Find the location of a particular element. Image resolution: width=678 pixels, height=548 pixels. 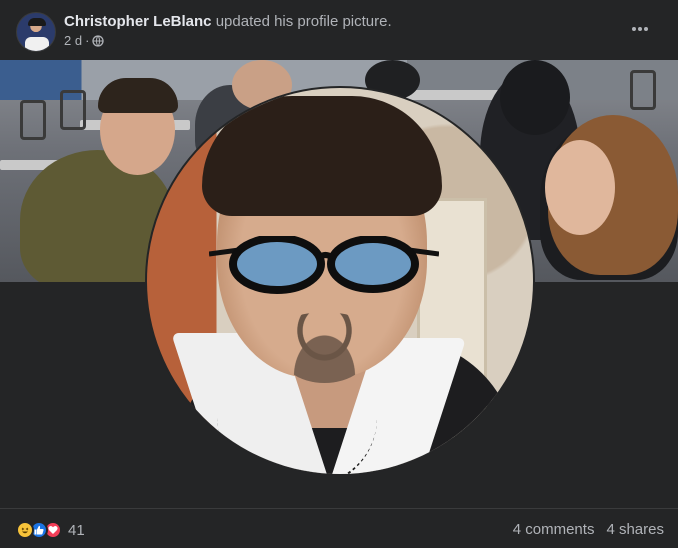

sunglasses-icon is located at coordinates (324, 265).